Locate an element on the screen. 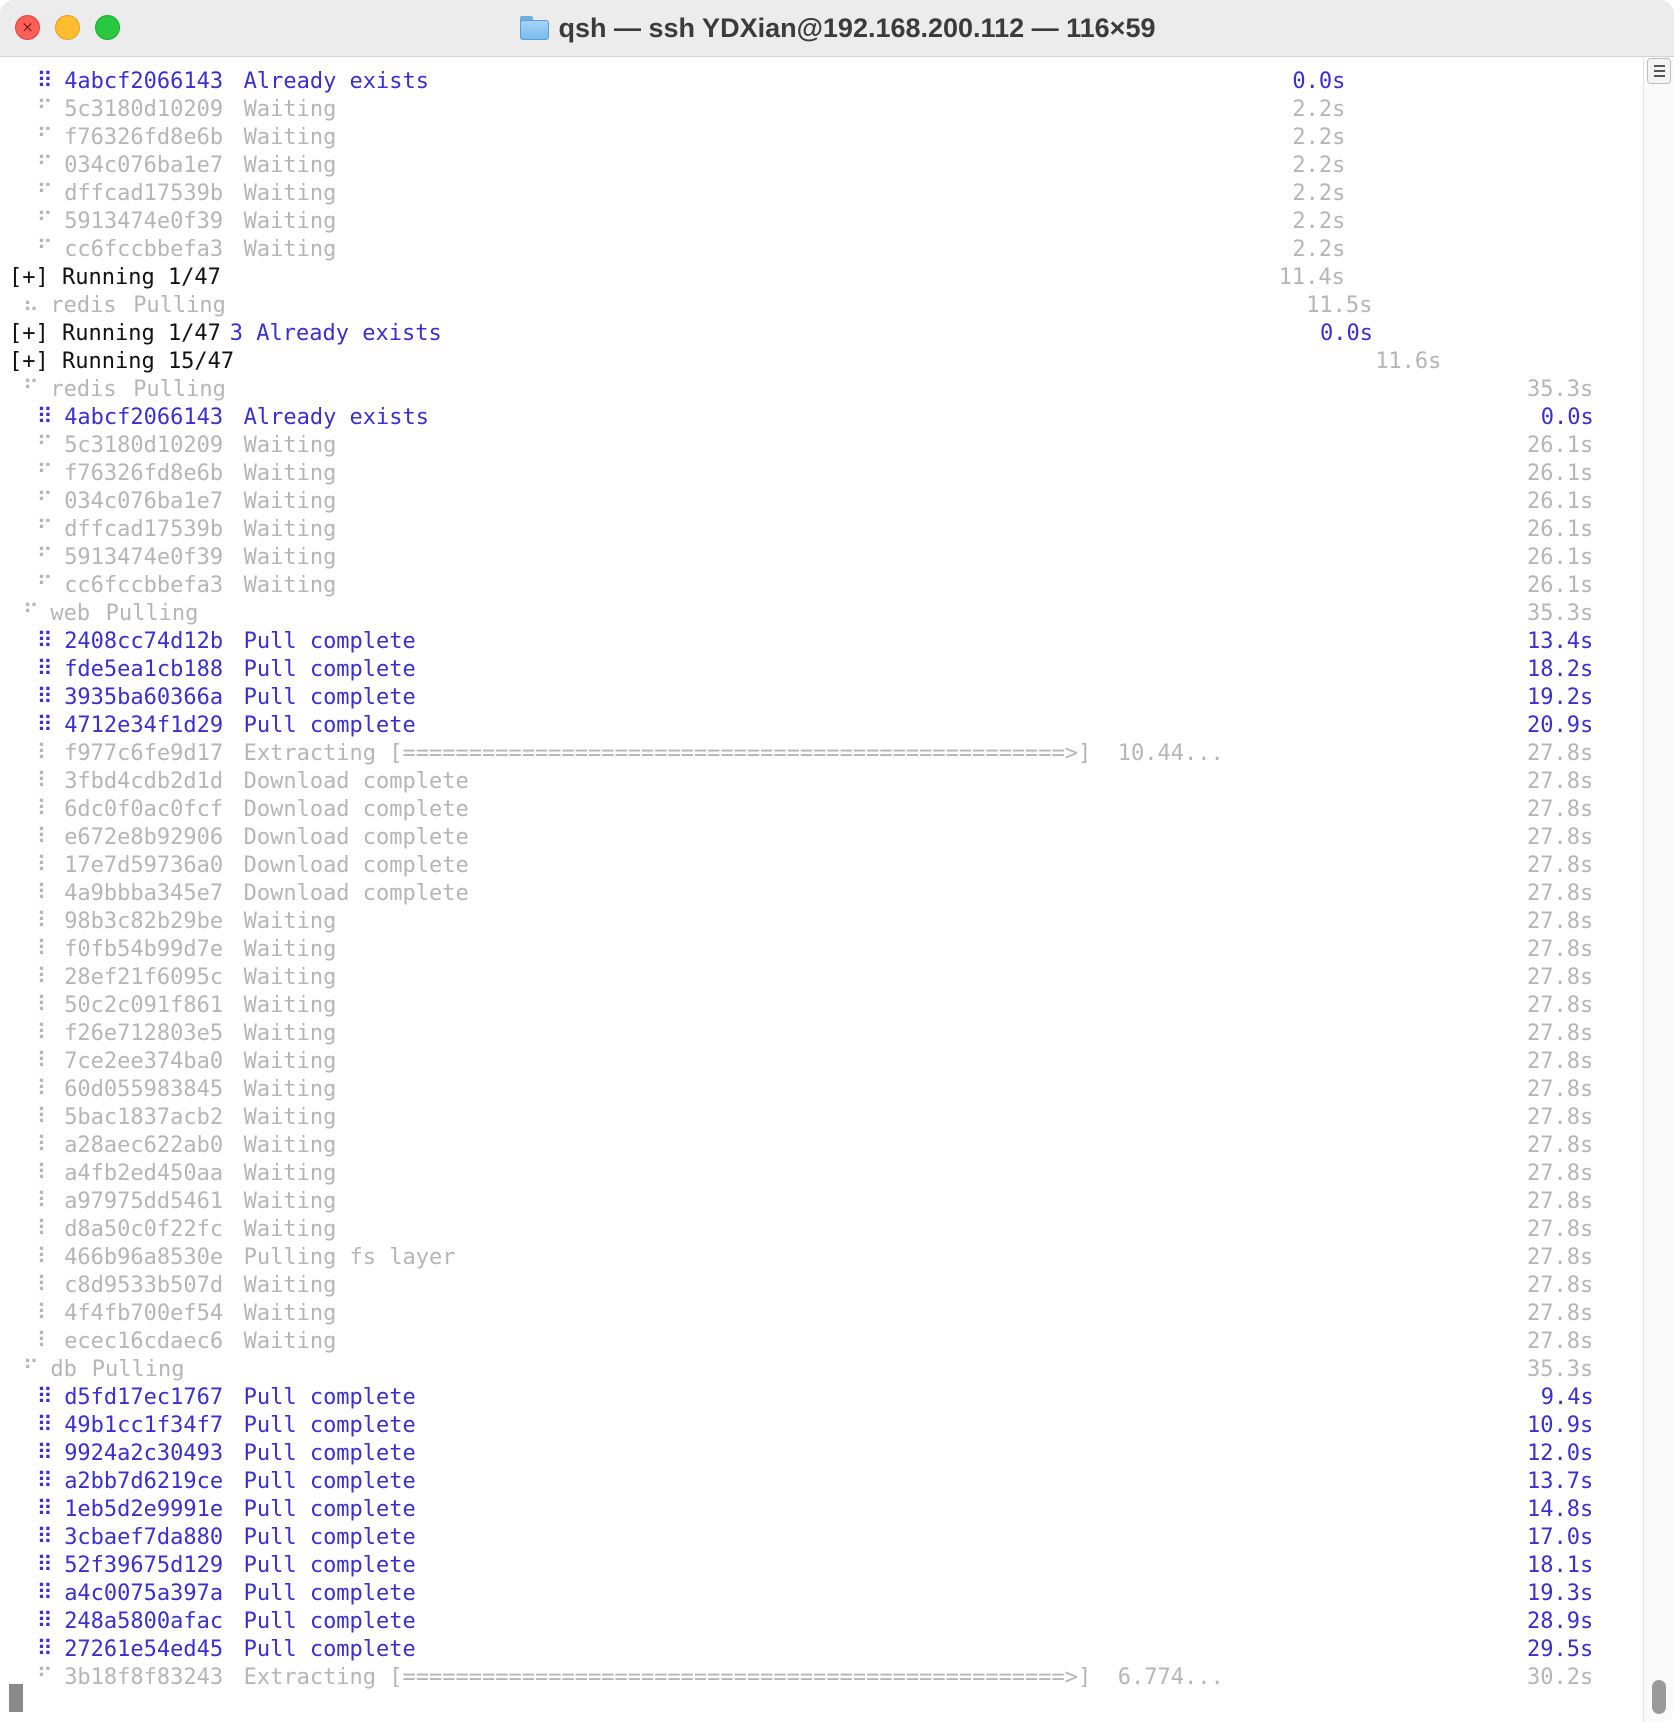 The image size is (1674, 1722). layer-id: a97975dd5461 is located at coordinates (144, 1201).